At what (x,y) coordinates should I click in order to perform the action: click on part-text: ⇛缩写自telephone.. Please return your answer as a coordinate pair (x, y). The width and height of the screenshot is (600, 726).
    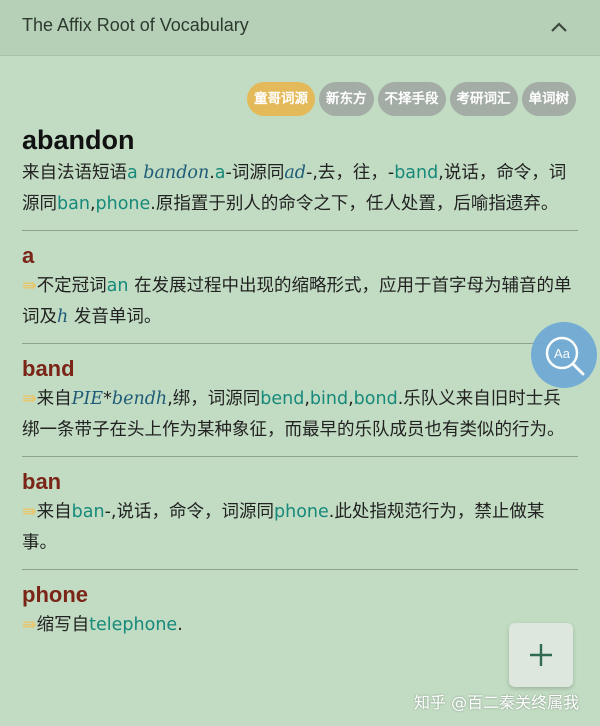
    Looking at the image, I should click on (300, 625).